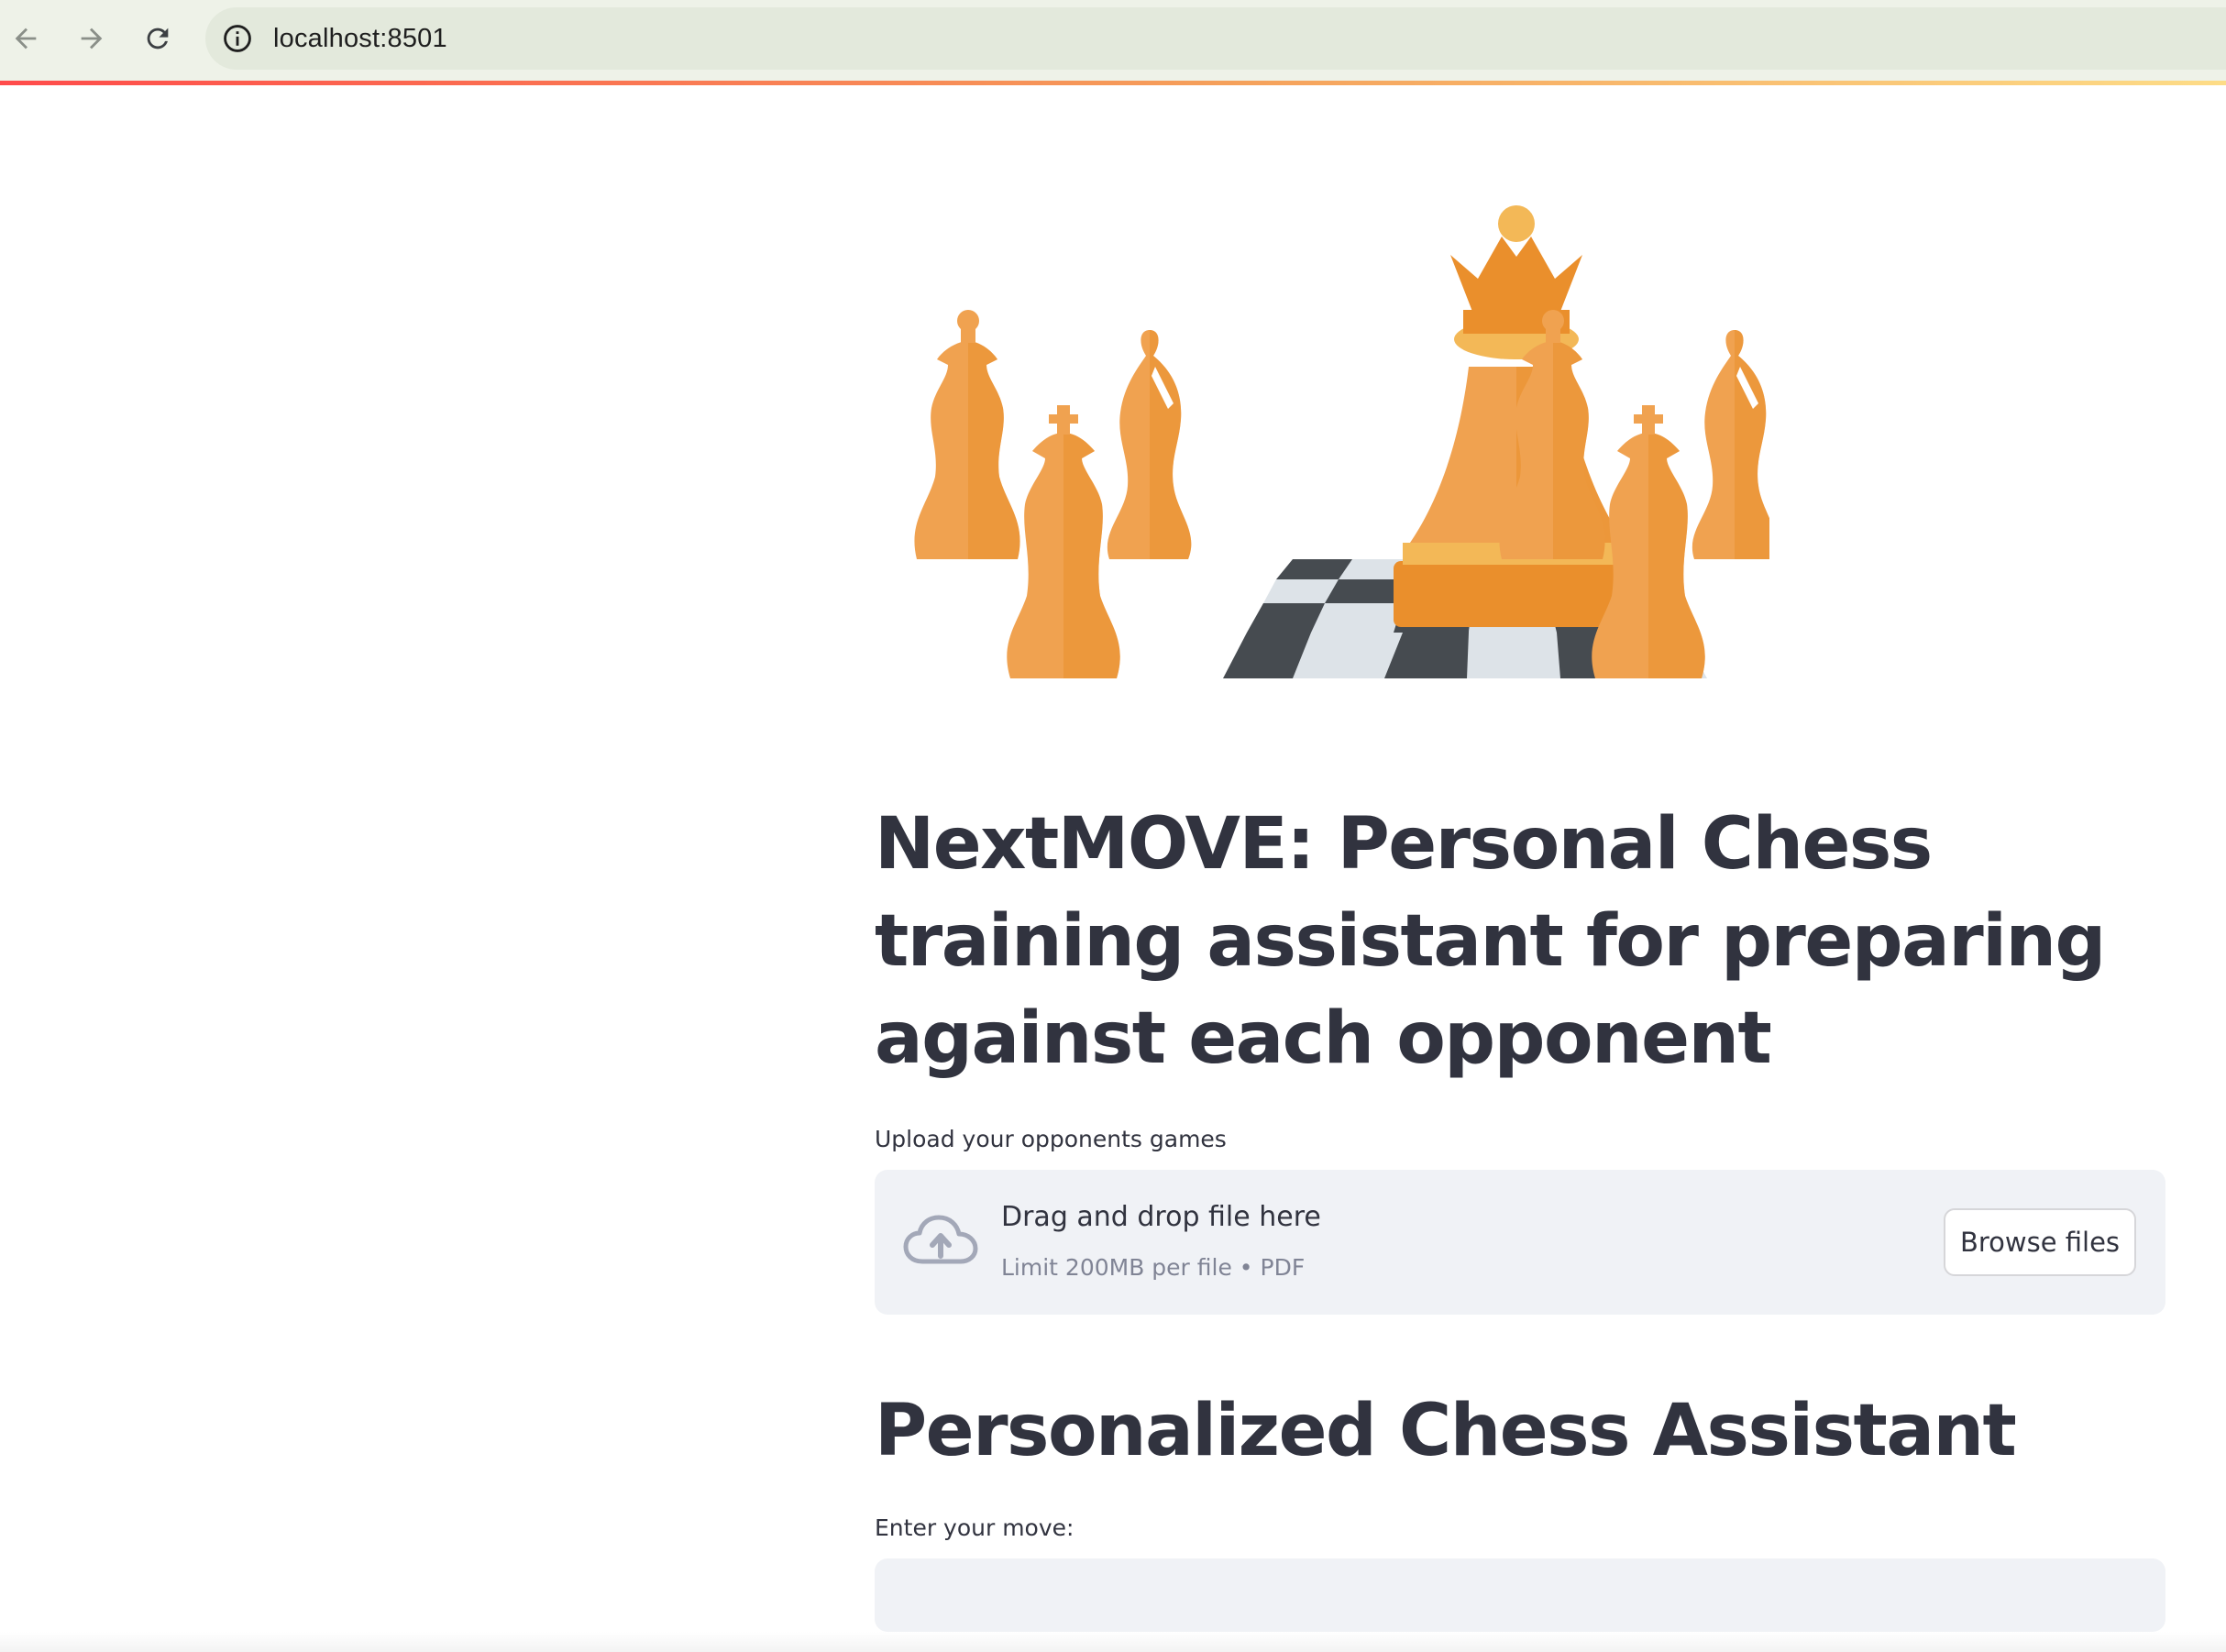 The width and height of the screenshot is (2226, 1652). What do you see at coordinates (360, 38) in the screenshot?
I see `url-text: localhost:8501` at bounding box center [360, 38].